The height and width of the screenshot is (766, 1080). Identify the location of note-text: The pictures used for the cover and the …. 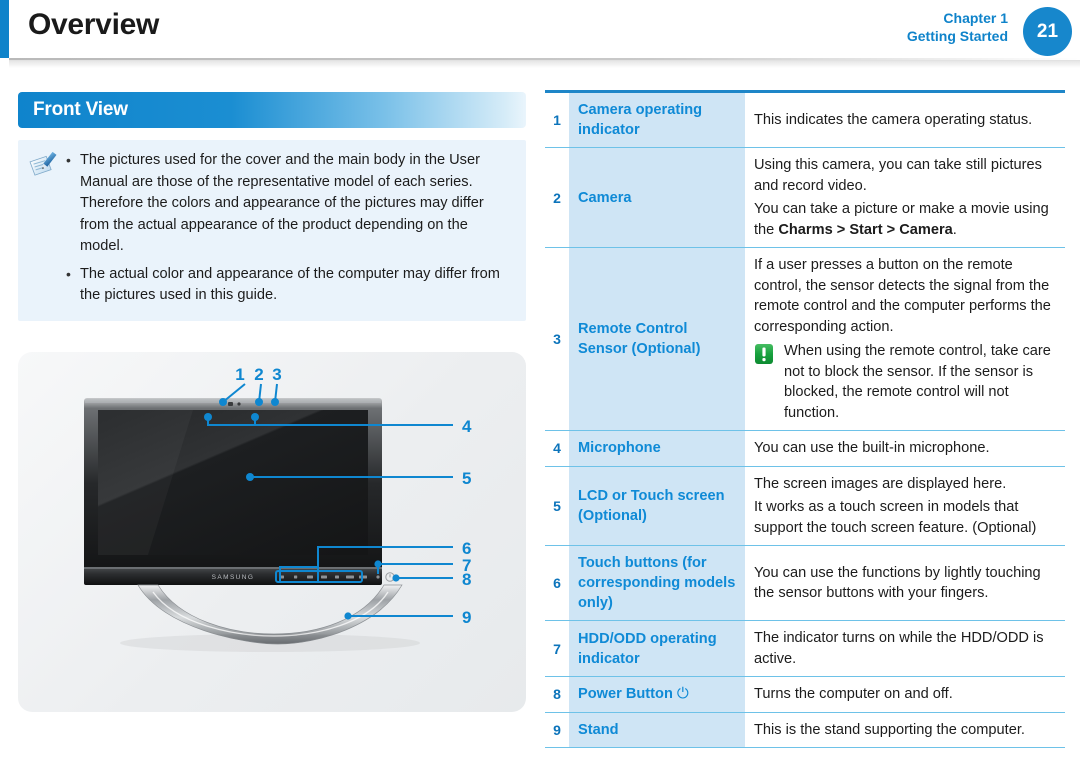
(282, 203).